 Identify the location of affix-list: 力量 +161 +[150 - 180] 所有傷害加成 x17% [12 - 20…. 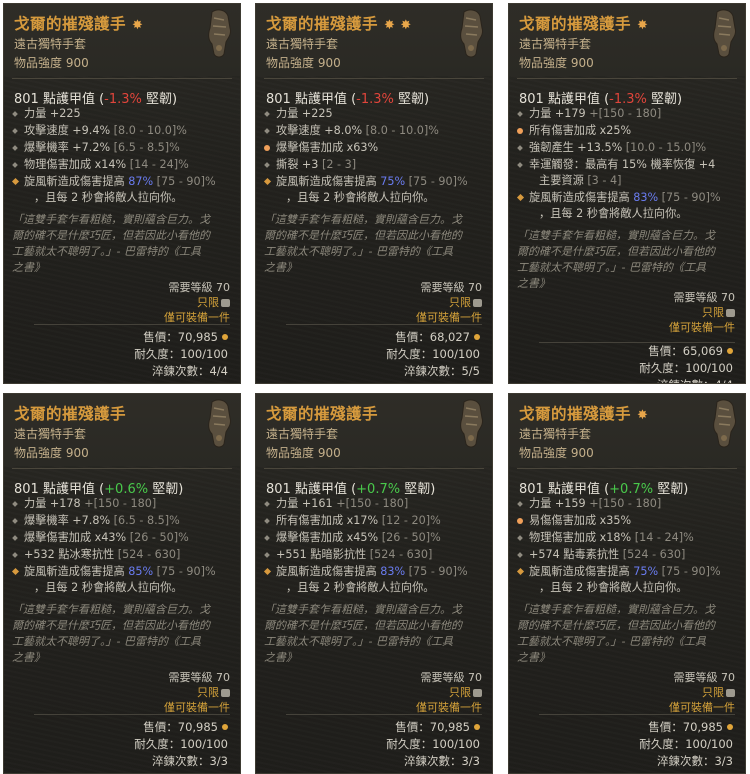
(374, 545).